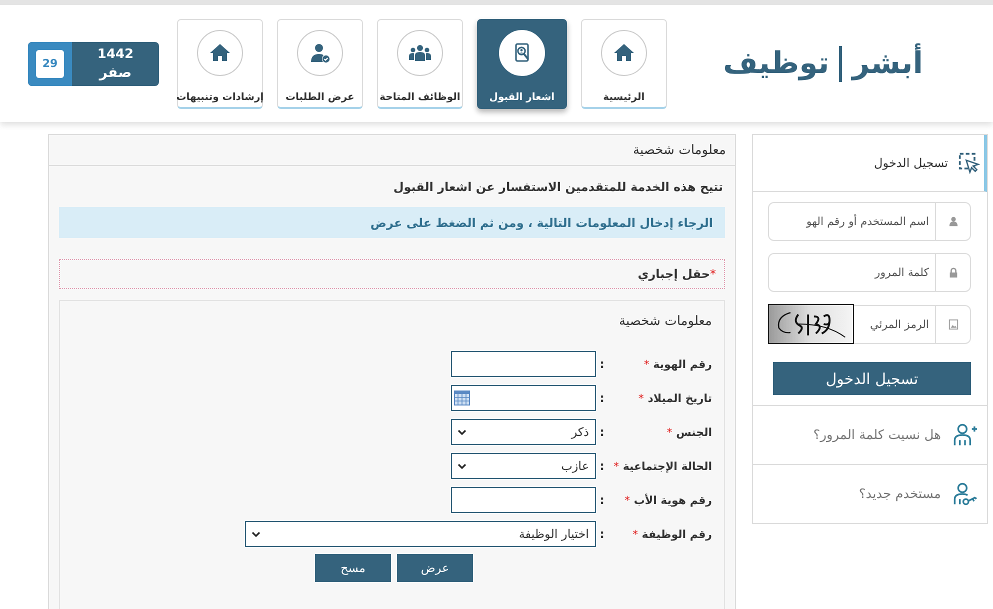  Describe the element at coordinates (623, 63) in the screenshot. I see `nav-tab: الرئيسية` at that location.